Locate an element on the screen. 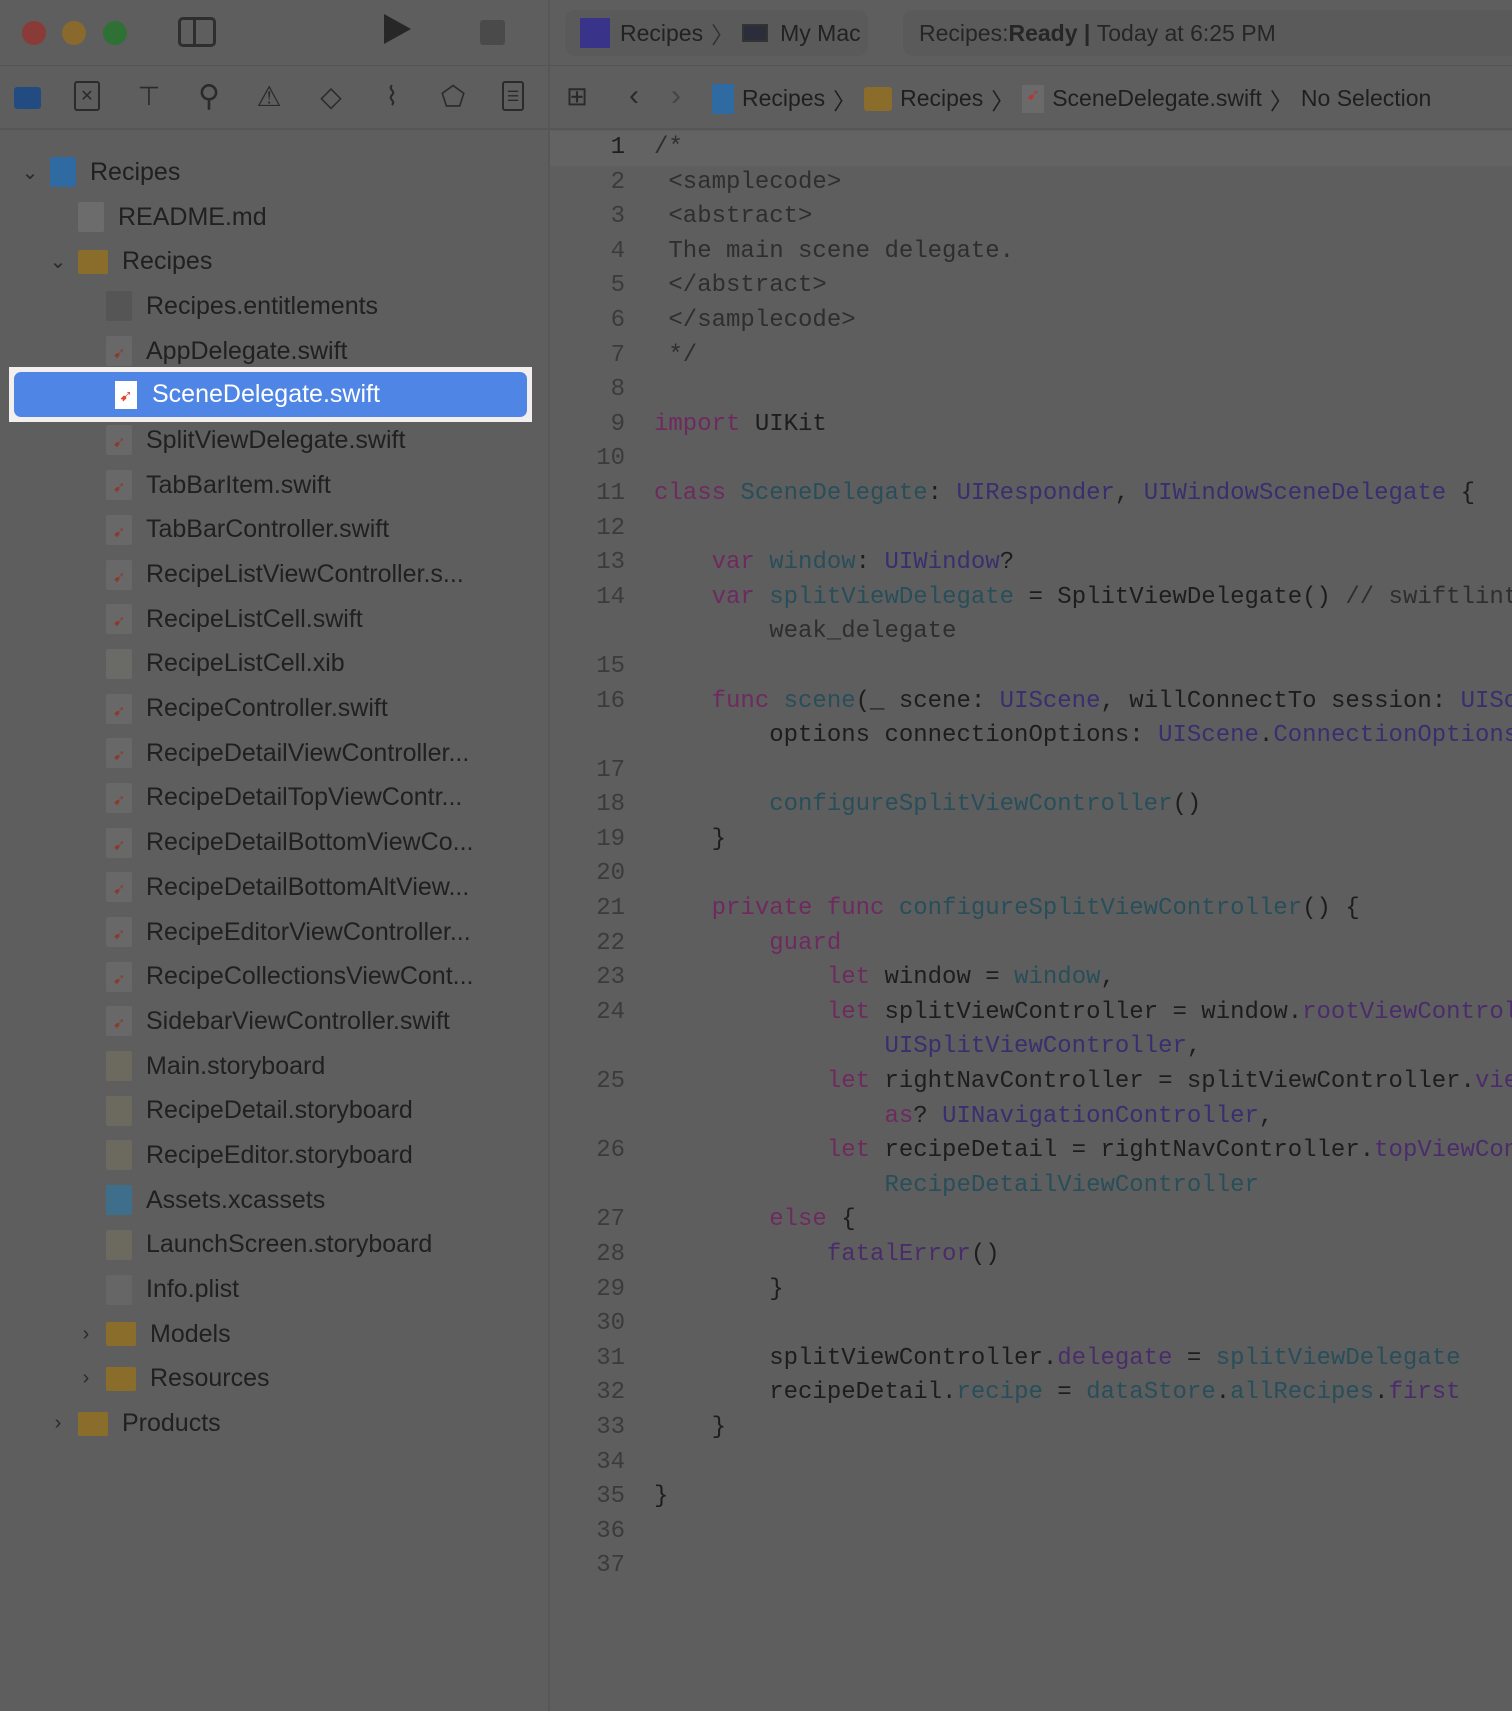 The width and height of the screenshot is (1512, 1711). navigator-item: › Resources is located at coordinates (274, 1379).